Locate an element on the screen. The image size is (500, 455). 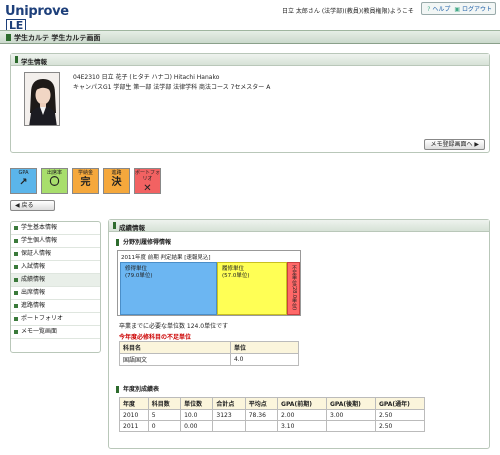
logout-link: ログアウト is located at coordinates (477, 9).